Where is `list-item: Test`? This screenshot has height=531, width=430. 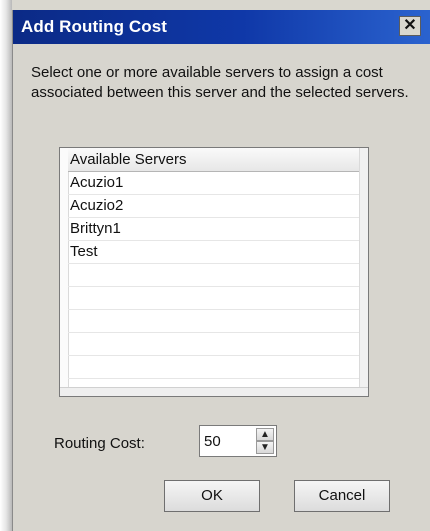
list-item: Test is located at coordinates (214, 252).